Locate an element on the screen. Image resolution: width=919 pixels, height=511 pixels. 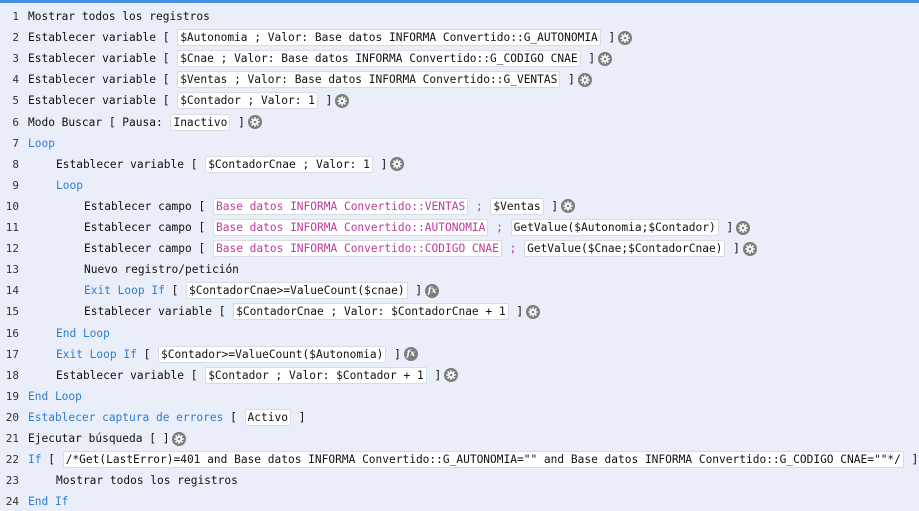
line-number: 22 is located at coordinates (12, 460).